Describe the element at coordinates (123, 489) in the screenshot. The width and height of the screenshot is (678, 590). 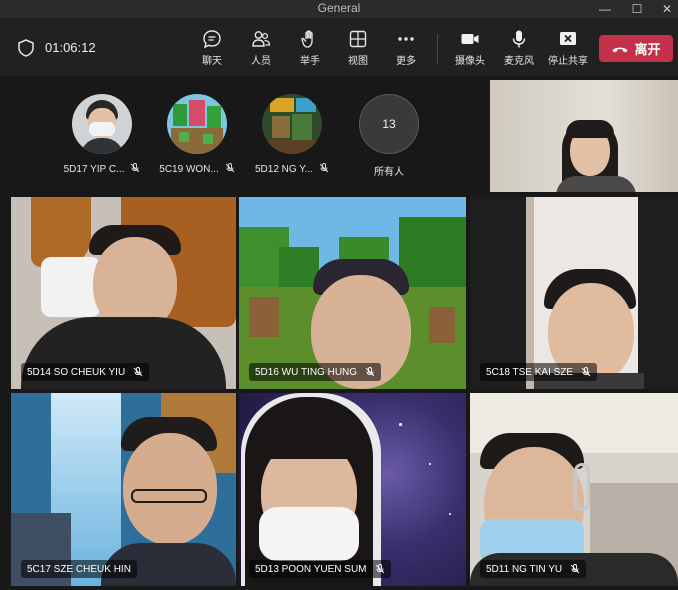
I see `video-tile: 5C17 SZE CHEUK HIN` at that location.